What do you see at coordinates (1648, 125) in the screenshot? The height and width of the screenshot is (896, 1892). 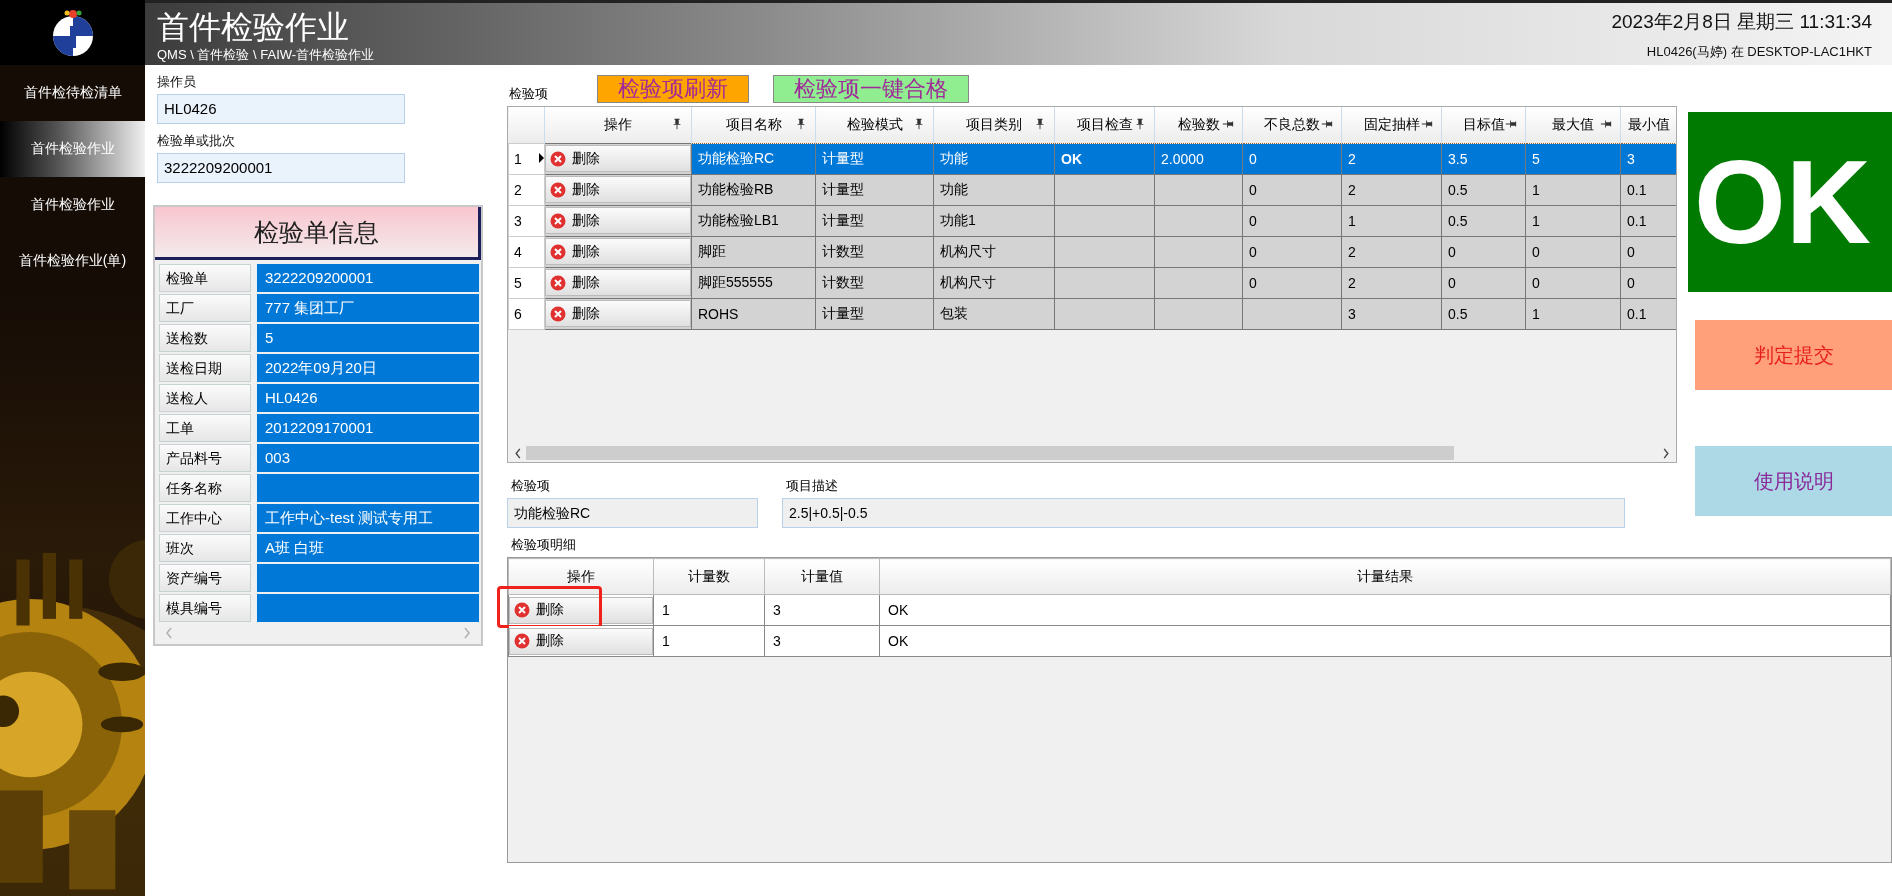 I see `column-header: 最小值` at bounding box center [1648, 125].